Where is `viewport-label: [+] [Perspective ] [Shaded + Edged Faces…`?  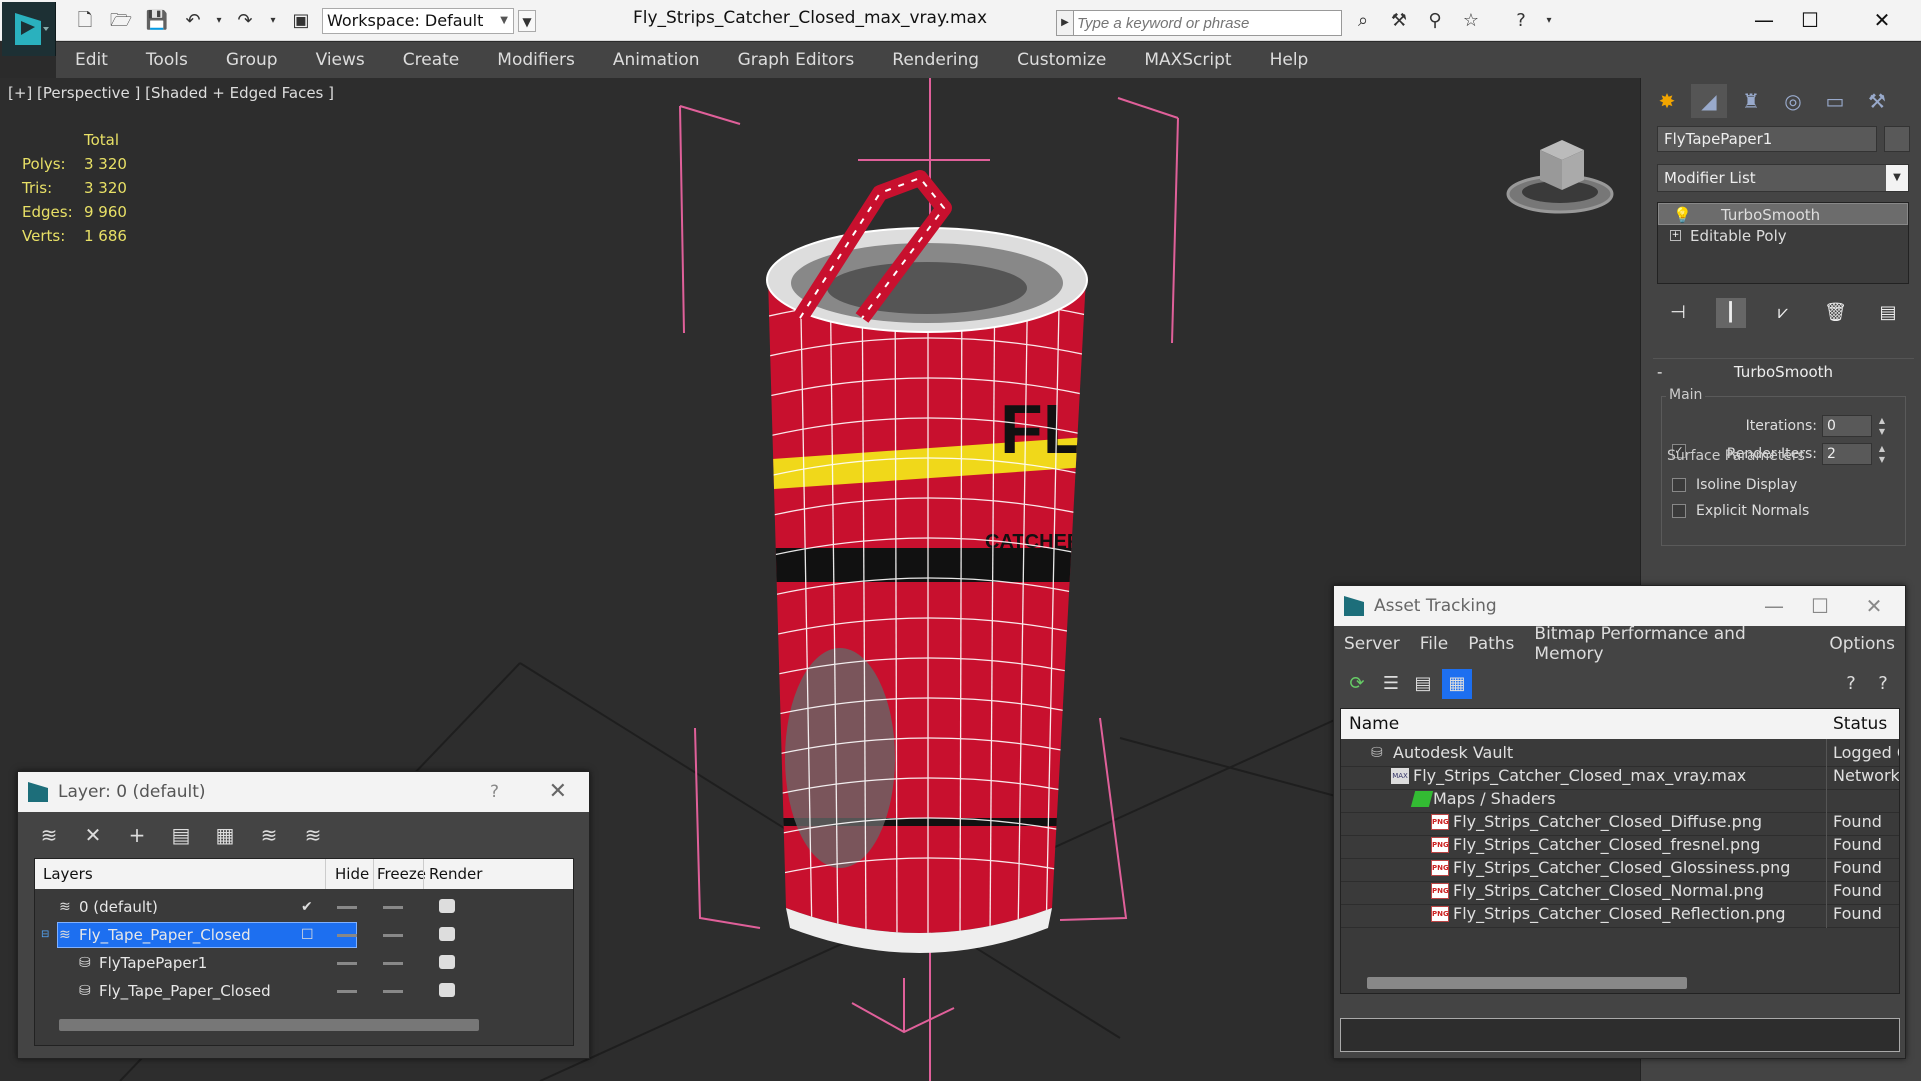 viewport-label: [+] [Perspective ] [Shaded + Edged Faces… is located at coordinates (171, 93).